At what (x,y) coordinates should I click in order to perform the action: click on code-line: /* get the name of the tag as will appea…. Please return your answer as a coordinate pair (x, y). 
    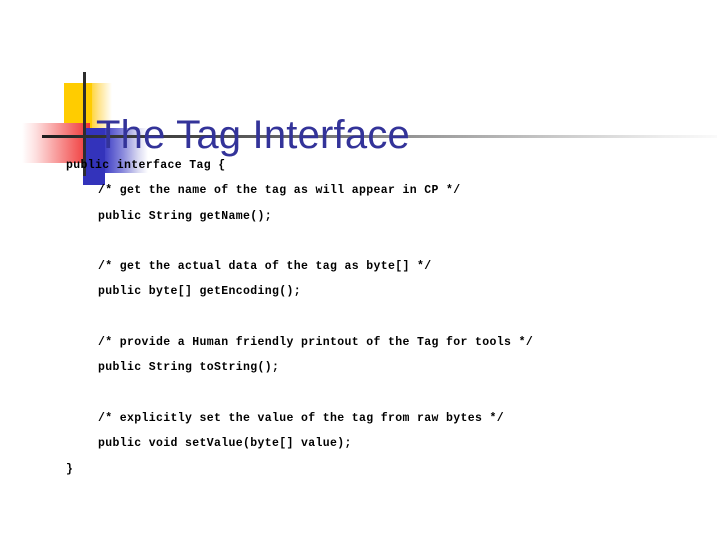
    Looking at the image, I should click on (279, 191).